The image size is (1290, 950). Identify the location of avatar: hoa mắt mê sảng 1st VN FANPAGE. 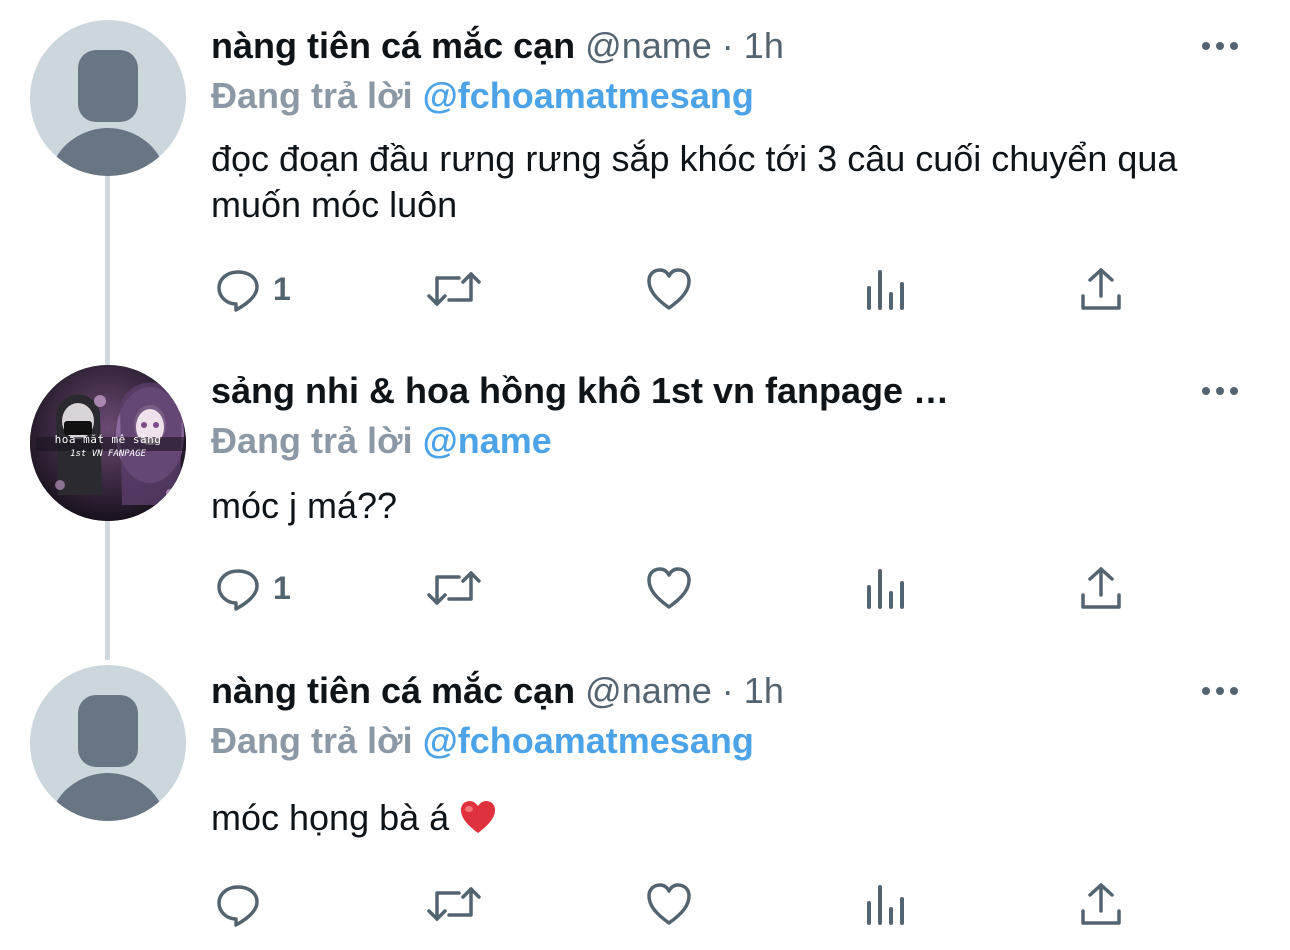
(108, 443).